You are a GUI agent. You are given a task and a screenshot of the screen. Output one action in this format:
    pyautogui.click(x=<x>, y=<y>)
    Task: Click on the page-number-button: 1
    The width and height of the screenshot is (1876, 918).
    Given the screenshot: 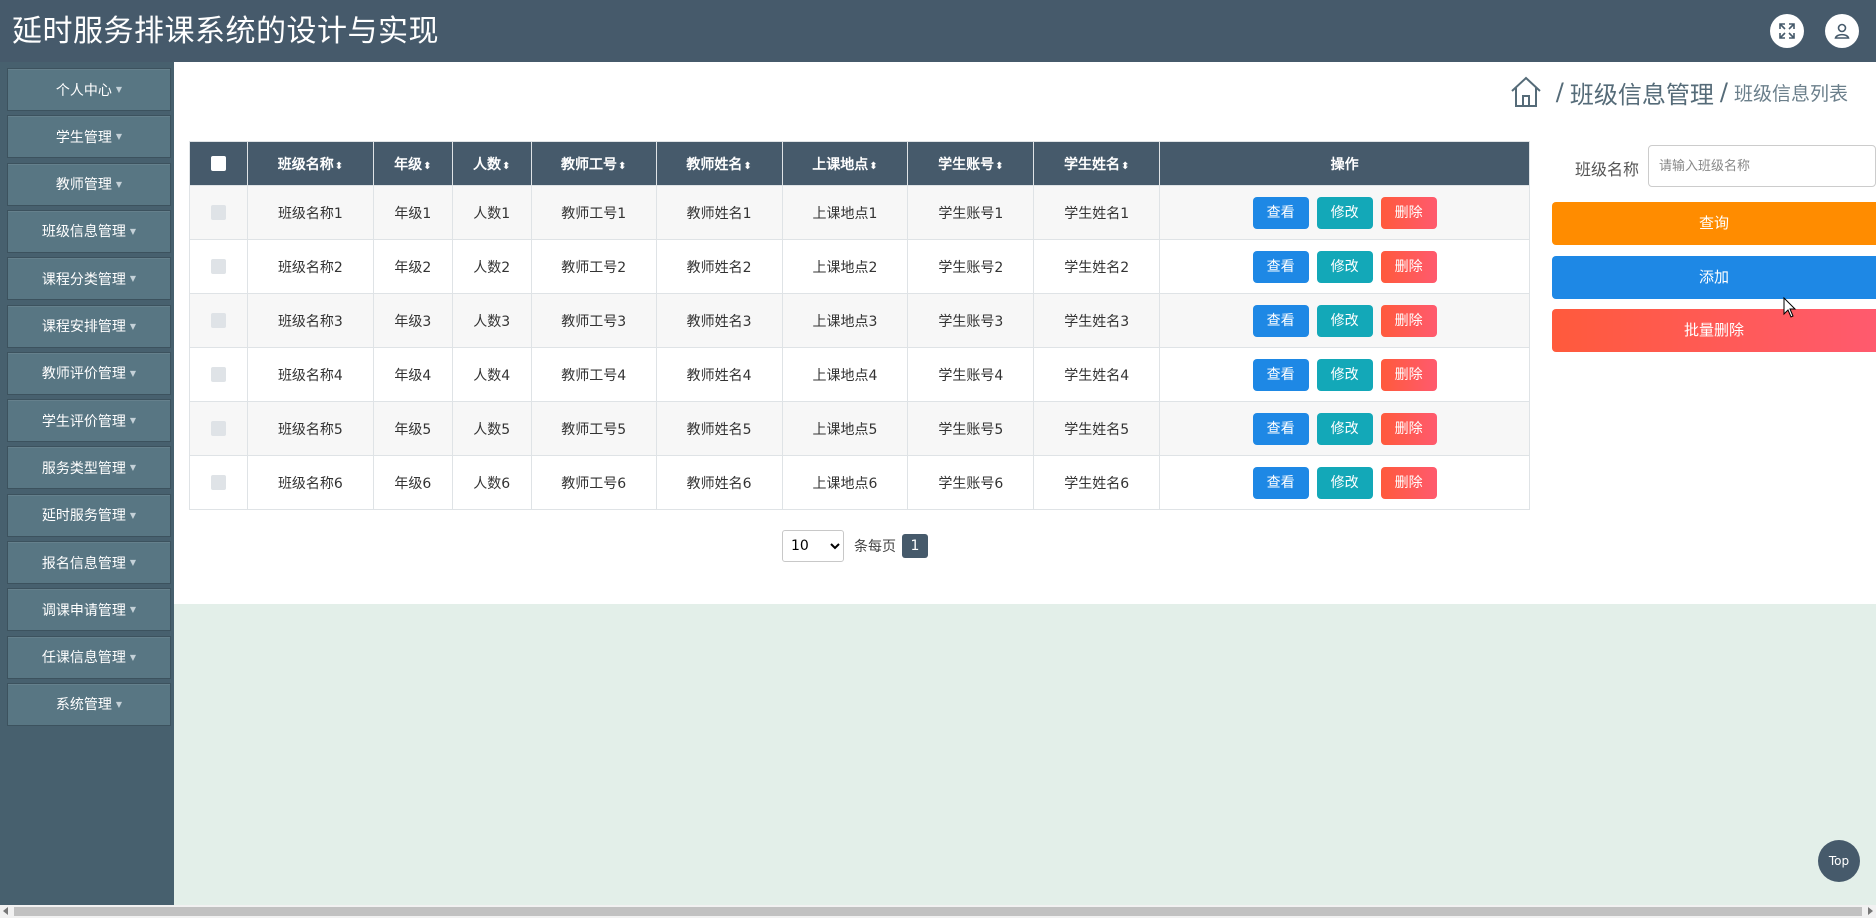 What is the action you would take?
    pyautogui.click(x=915, y=546)
    